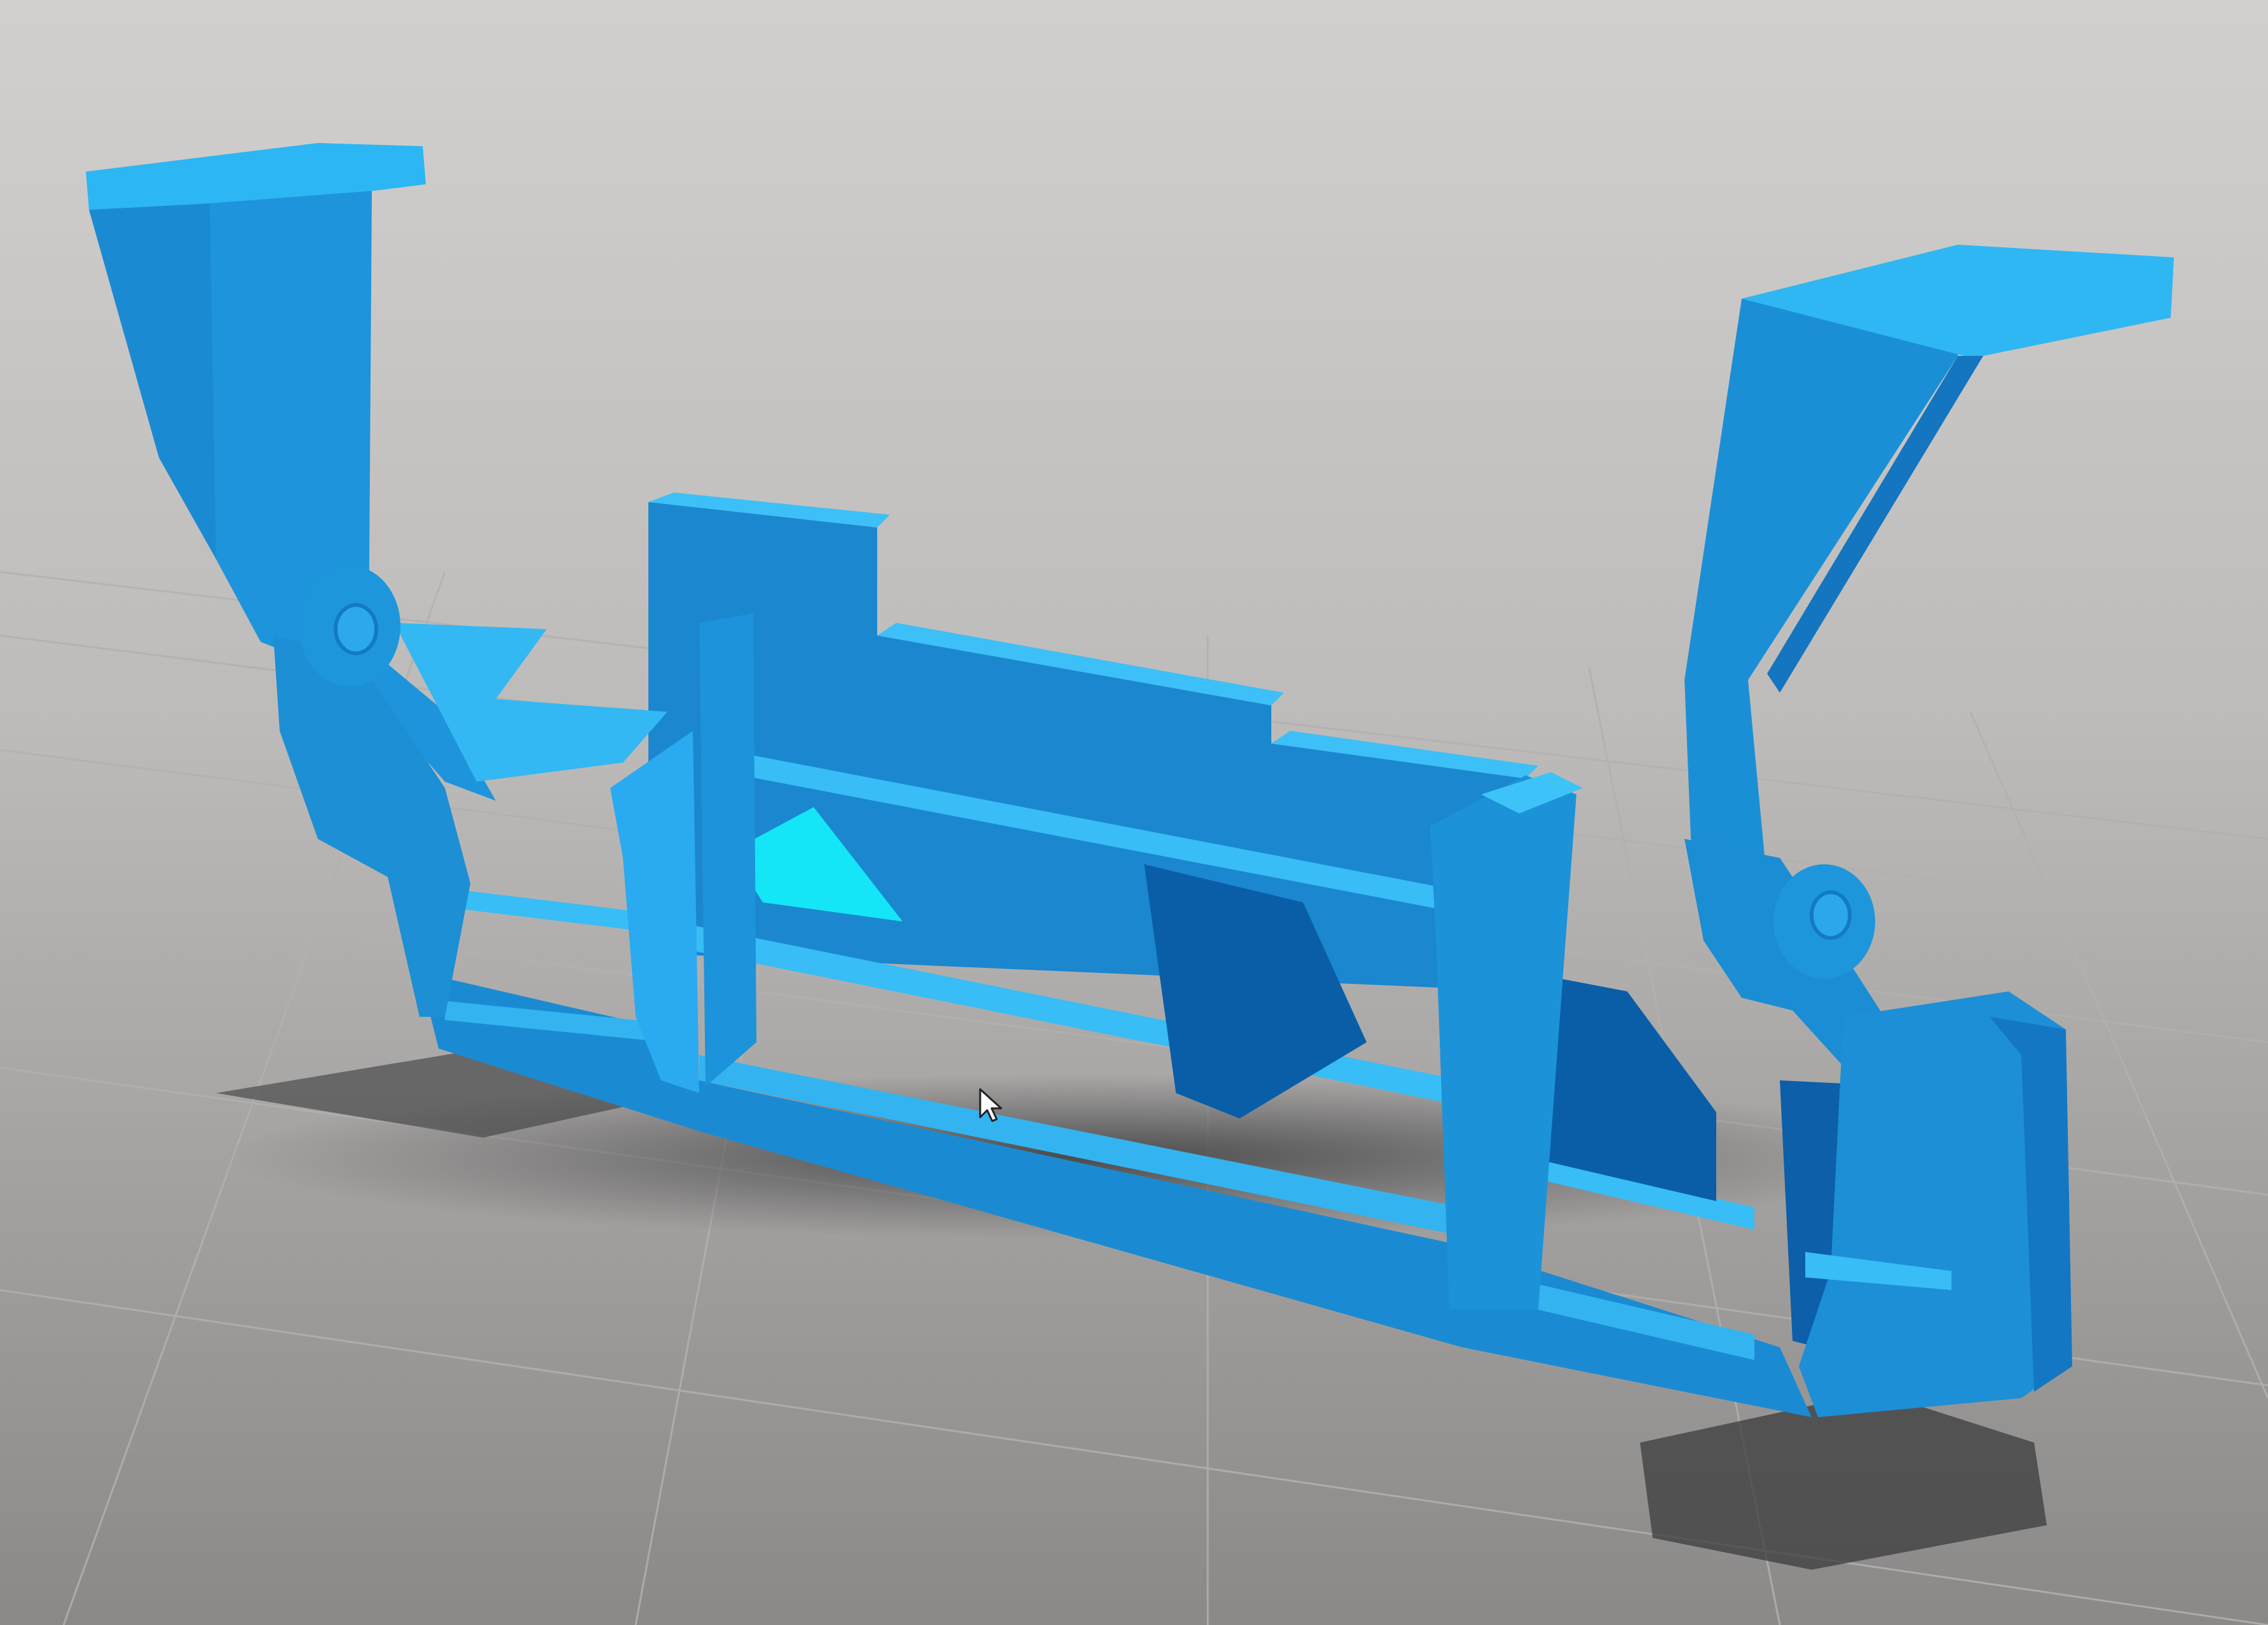  Describe the element at coordinates (1831, 915) in the screenshot. I see `right-hinge-pin` at that location.